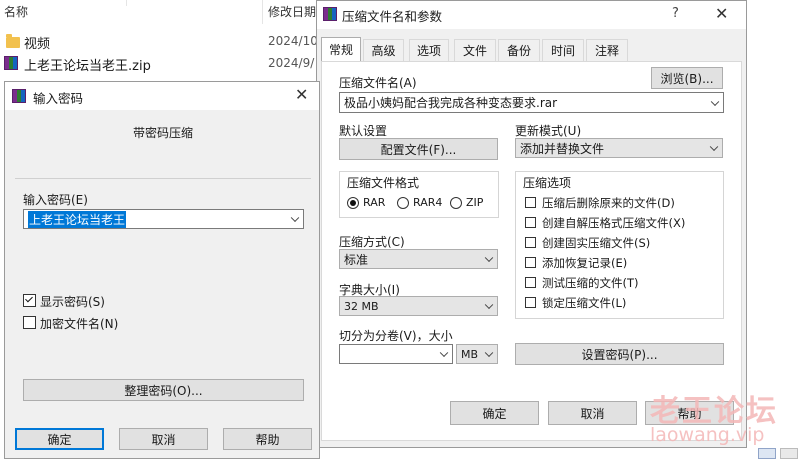 This screenshot has height=459, width=800. What do you see at coordinates (361, 306) in the screenshot?
I see `dictionary-size-value: 32 MB` at bounding box center [361, 306].